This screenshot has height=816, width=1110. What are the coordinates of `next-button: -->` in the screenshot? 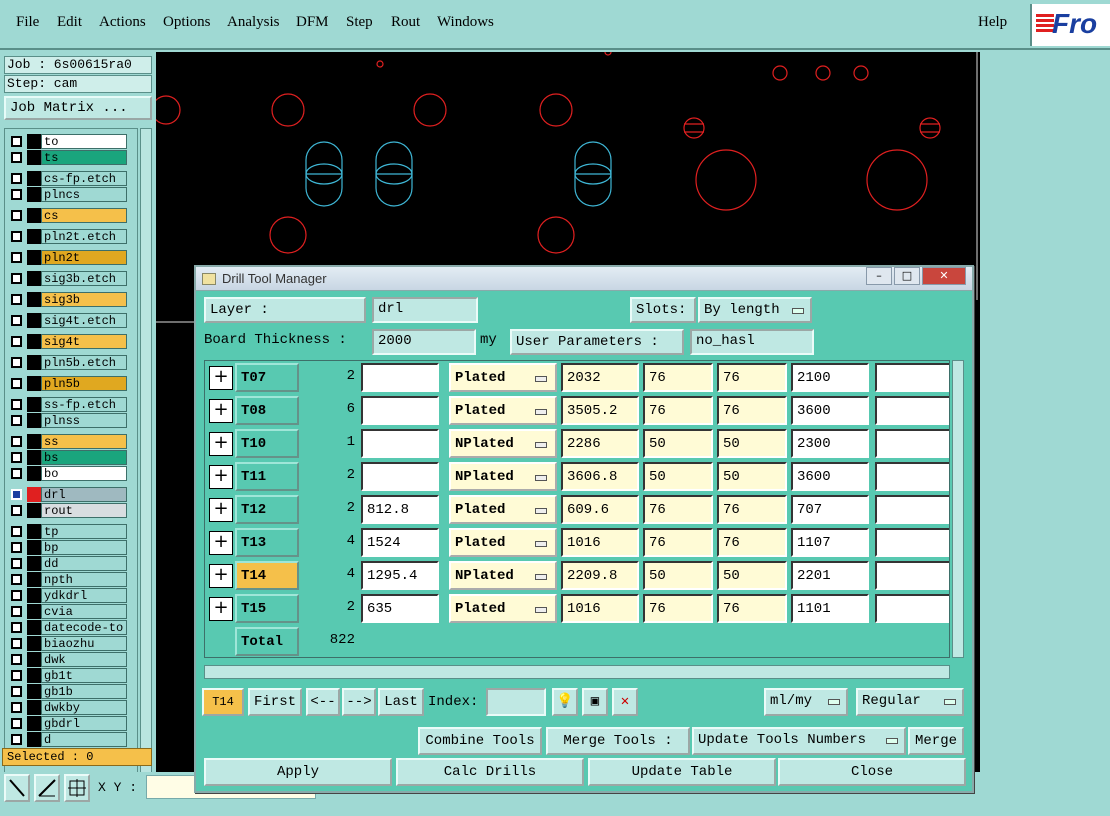 It's located at (359, 702).